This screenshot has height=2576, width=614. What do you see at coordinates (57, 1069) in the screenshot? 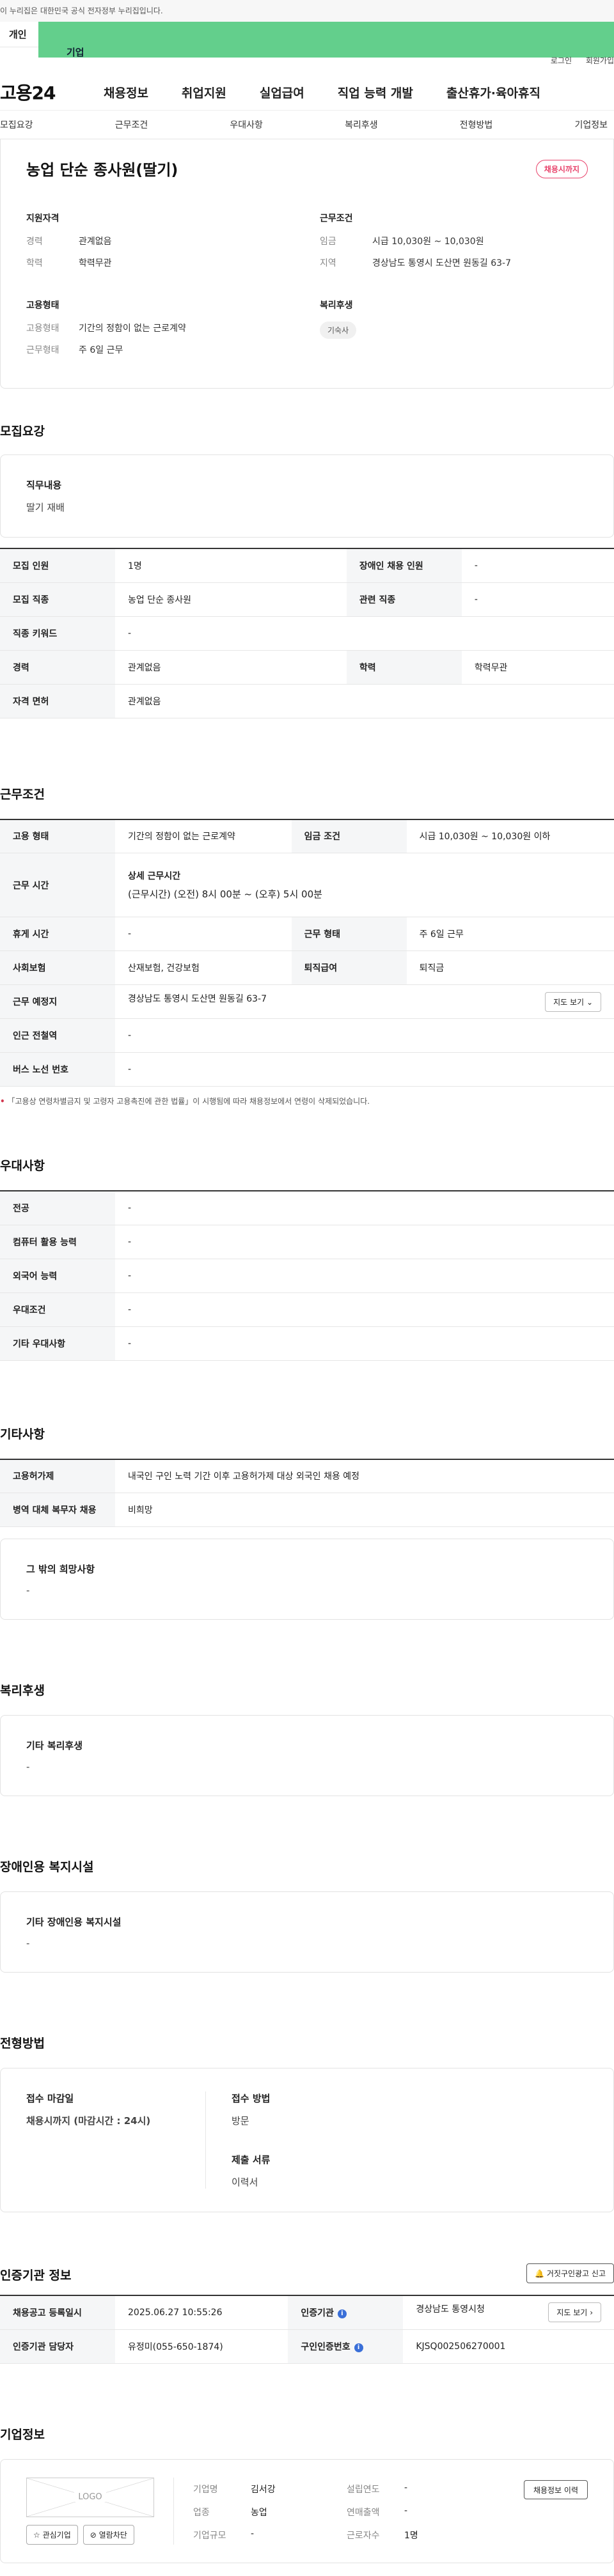
I see `cell-label: 버스 노선 번호` at bounding box center [57, 1069].